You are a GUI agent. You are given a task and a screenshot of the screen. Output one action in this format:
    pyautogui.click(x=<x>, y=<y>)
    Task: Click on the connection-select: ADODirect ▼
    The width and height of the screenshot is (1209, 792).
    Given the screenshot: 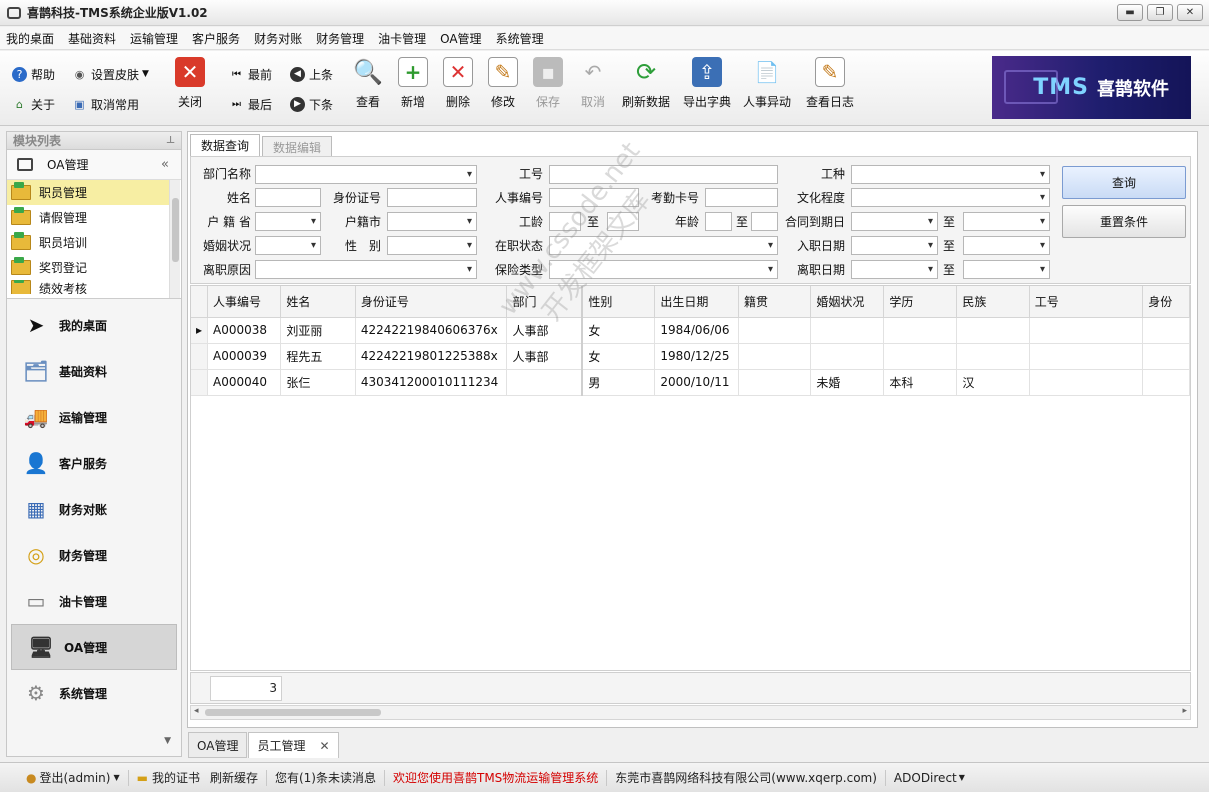 What is the action you would take?
    pyautogui.click(x=929, y=778)
    